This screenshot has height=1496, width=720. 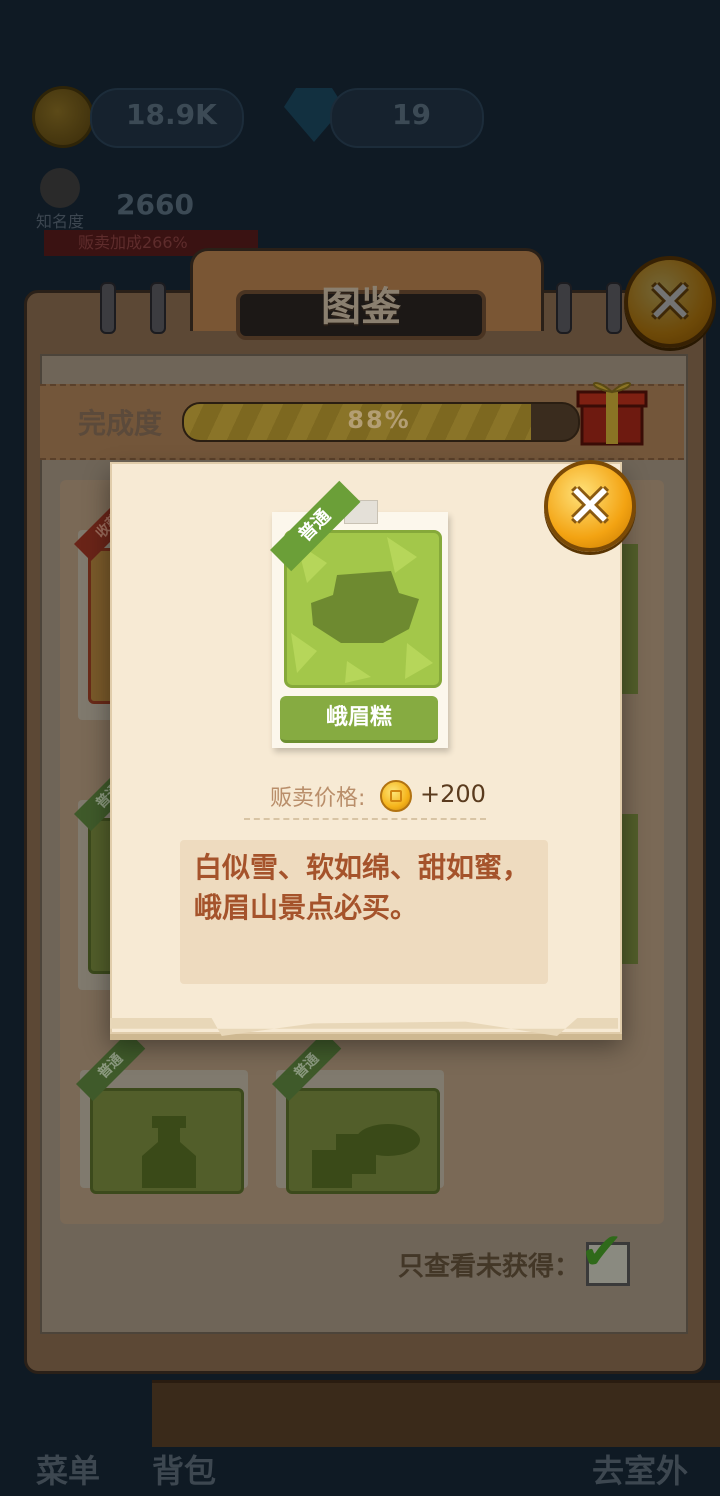 What do you see at coordinates (612, 410) in the screenshot?
I see `gift-icon` at bounding box center [612, 410].